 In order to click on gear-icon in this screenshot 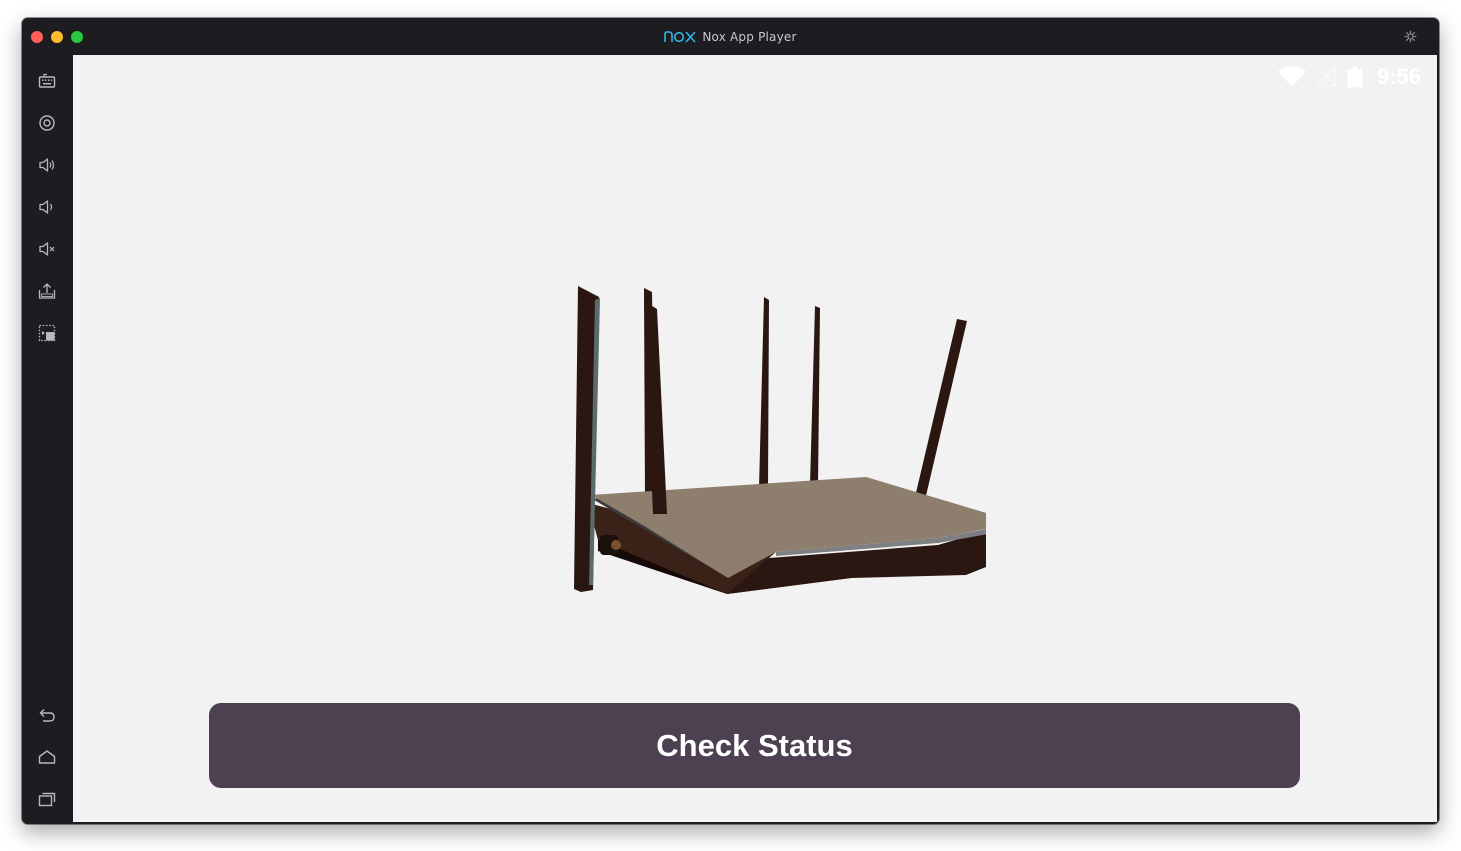, I will do `click(1410, 36)`.